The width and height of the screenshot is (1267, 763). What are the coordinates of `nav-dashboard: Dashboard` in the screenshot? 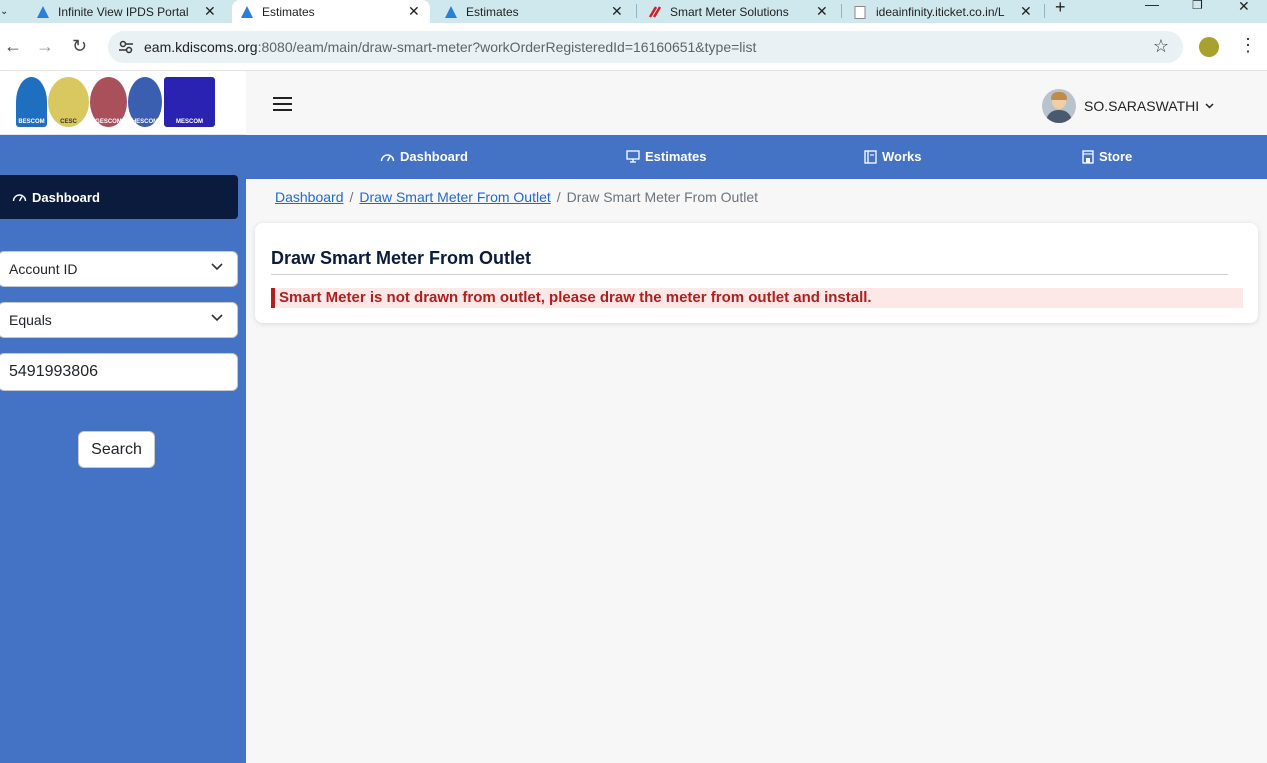 It's located at (424, 156).